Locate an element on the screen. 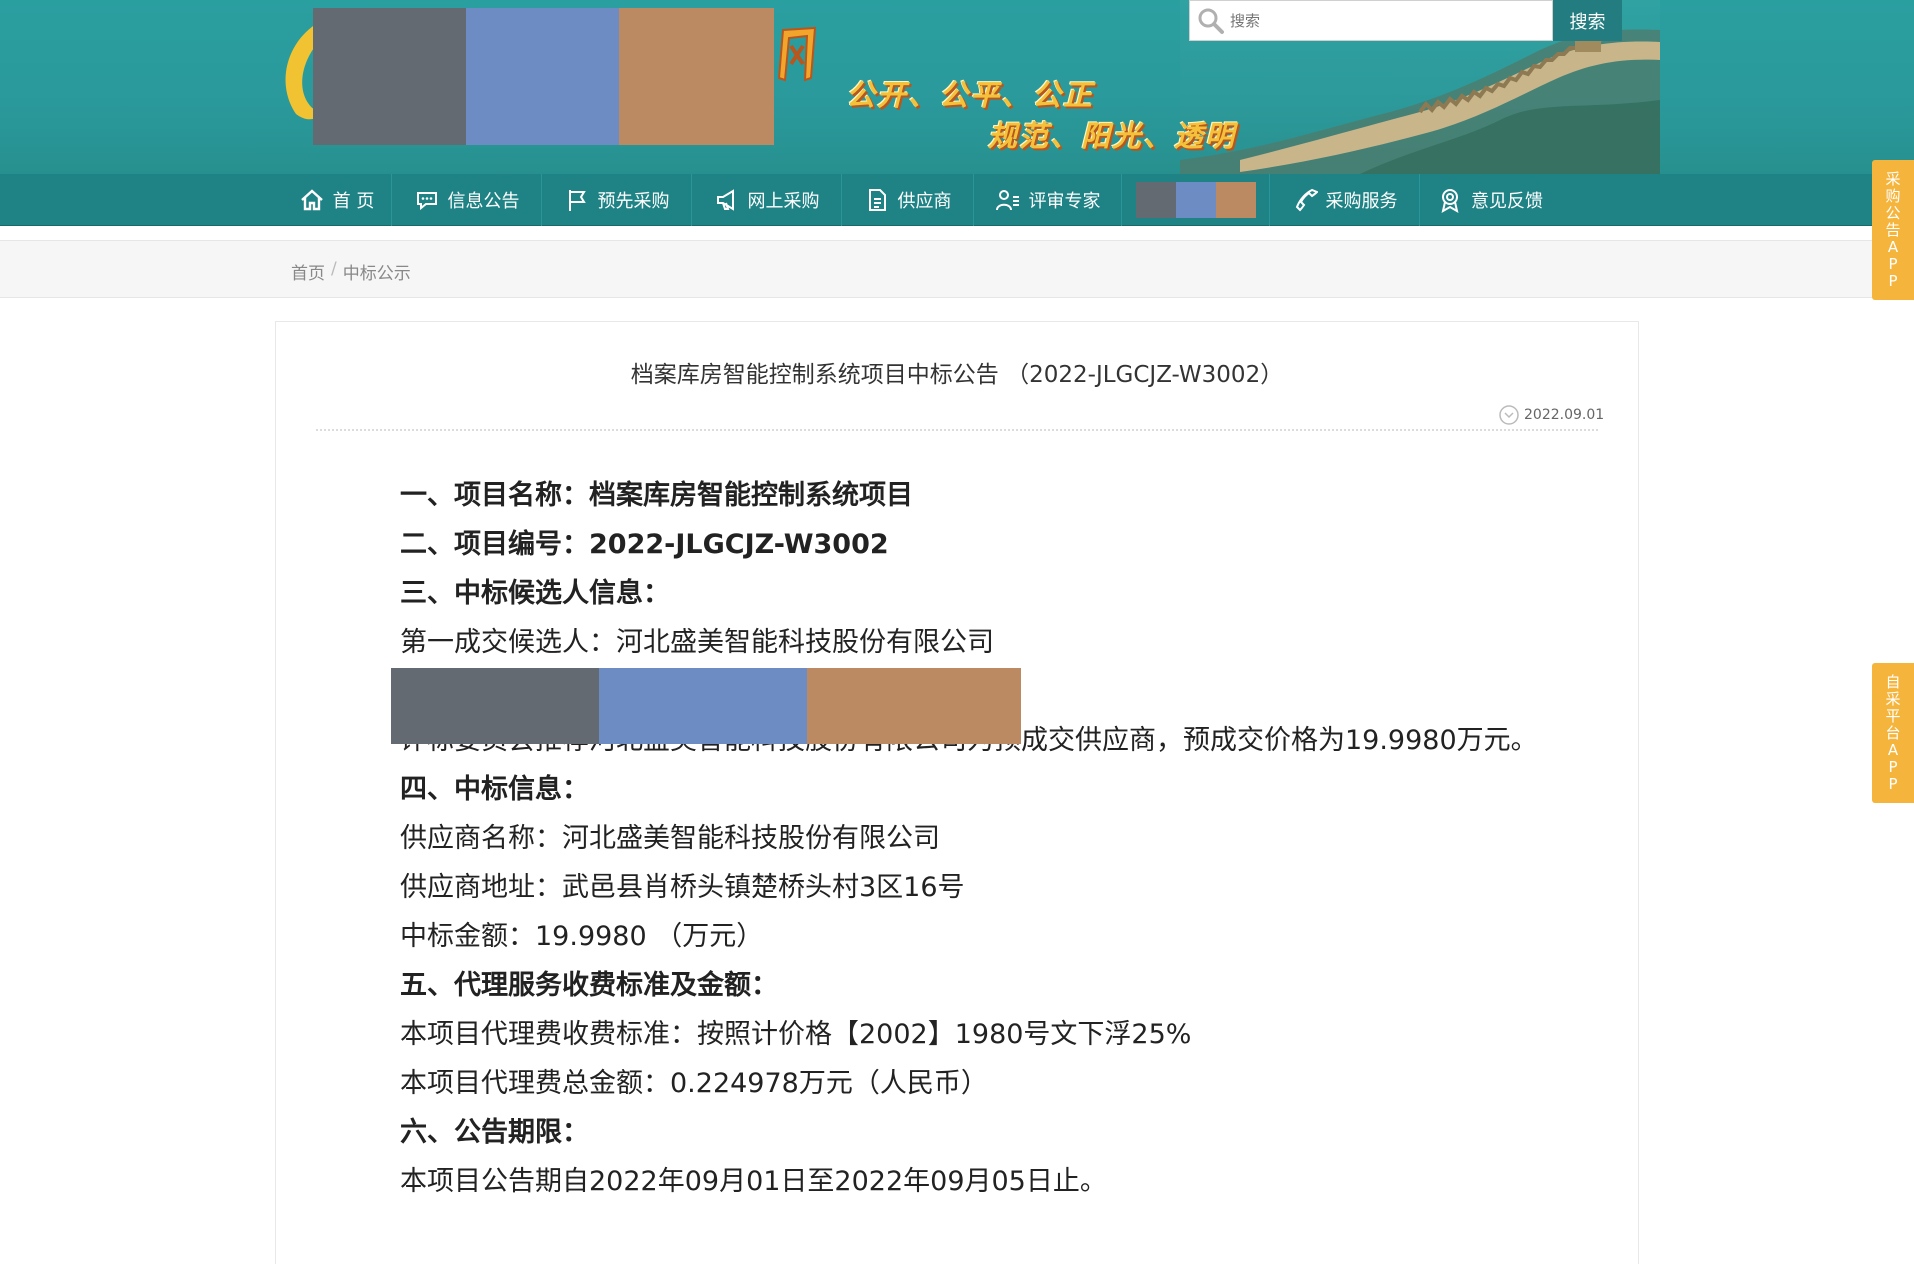 The width and height of the screenshot is (1914, 1264). side-tab-procurement-app: 采 购 公 告 A P P is located at coordinates (1893, 230).